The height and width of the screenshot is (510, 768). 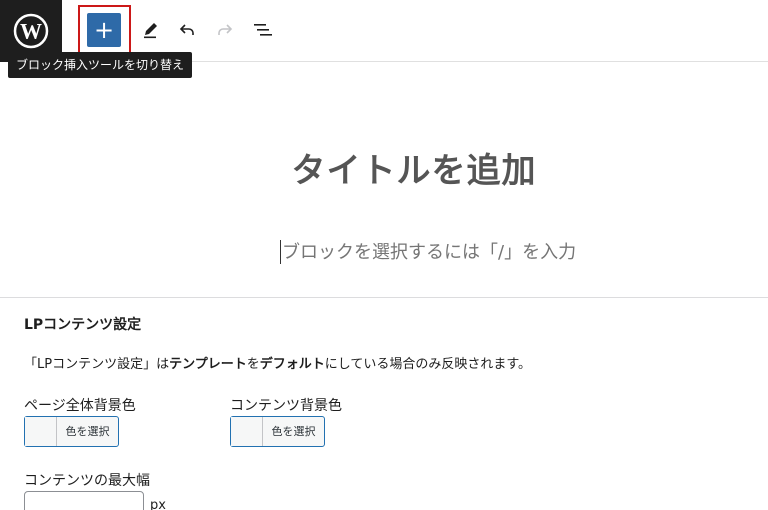 I want to click on list-view-icon, so click(x=263, y=30).